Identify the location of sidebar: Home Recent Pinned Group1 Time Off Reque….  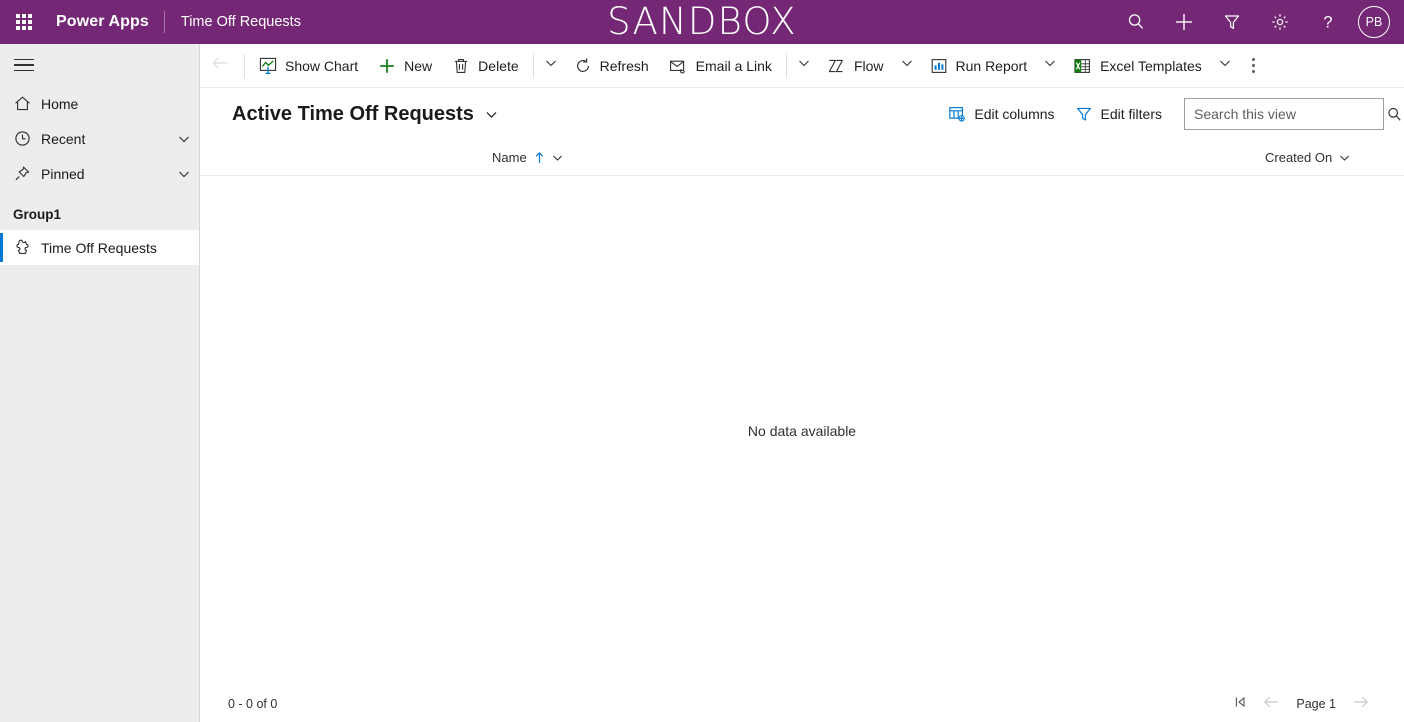
(100, 383).